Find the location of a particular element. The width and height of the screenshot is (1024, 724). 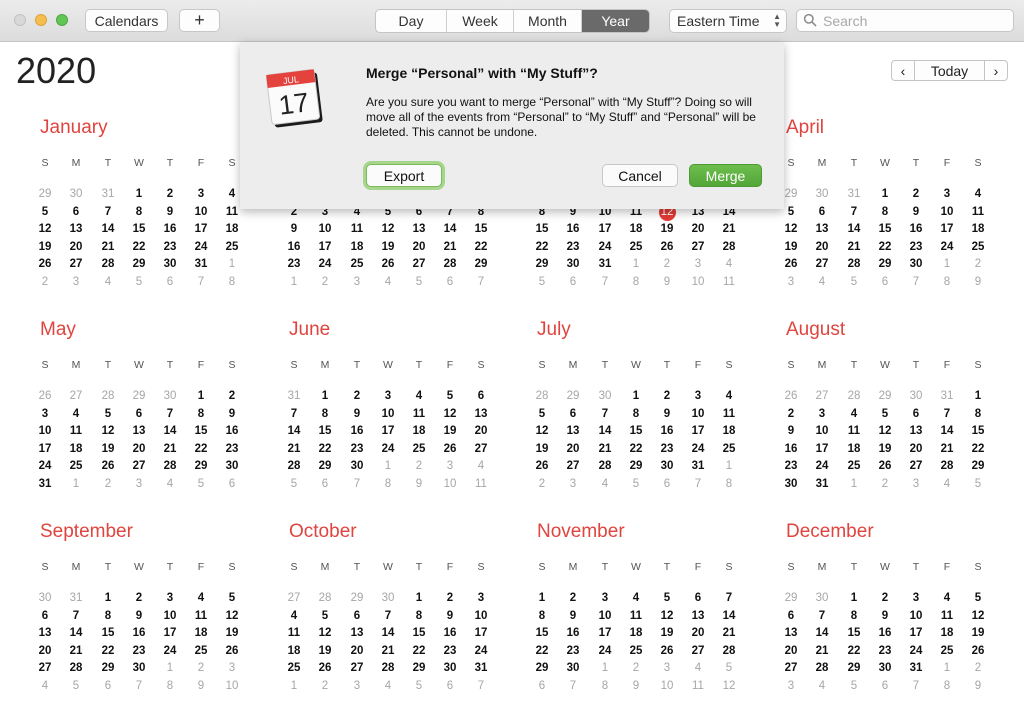

day-cell: 11 is located at coordinates (698, 686).